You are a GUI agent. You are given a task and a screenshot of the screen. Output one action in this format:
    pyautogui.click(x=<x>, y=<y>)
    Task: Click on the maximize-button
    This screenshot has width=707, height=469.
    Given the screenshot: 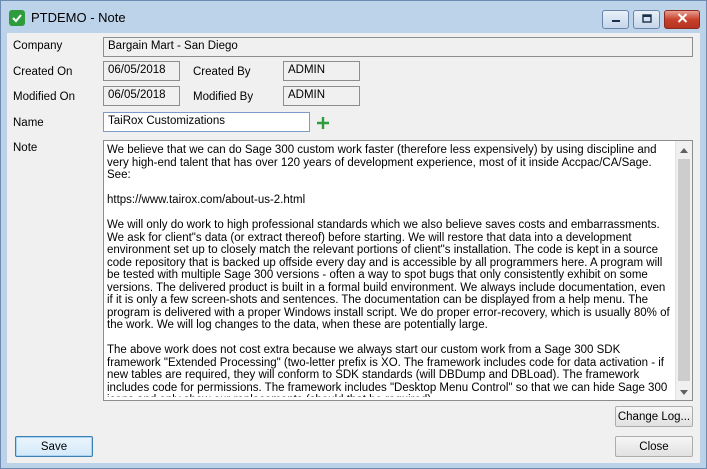 What is the action you would take?
    pyautogui.click(x=646, y=19)
    